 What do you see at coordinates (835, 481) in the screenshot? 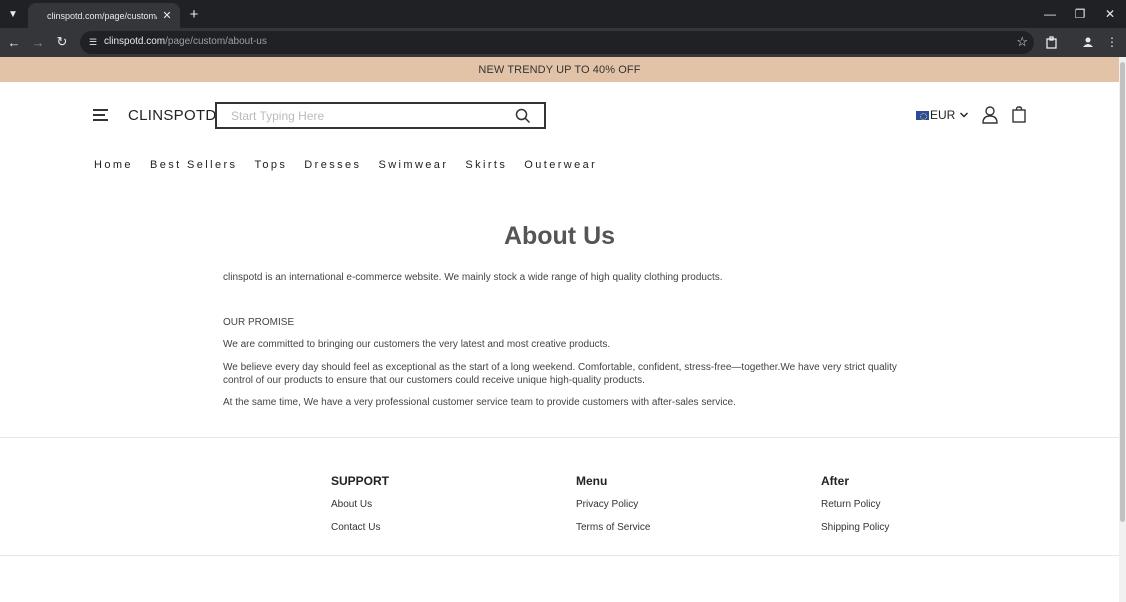
I see `footer-after-heading: After` at bounding box center [835, 481].